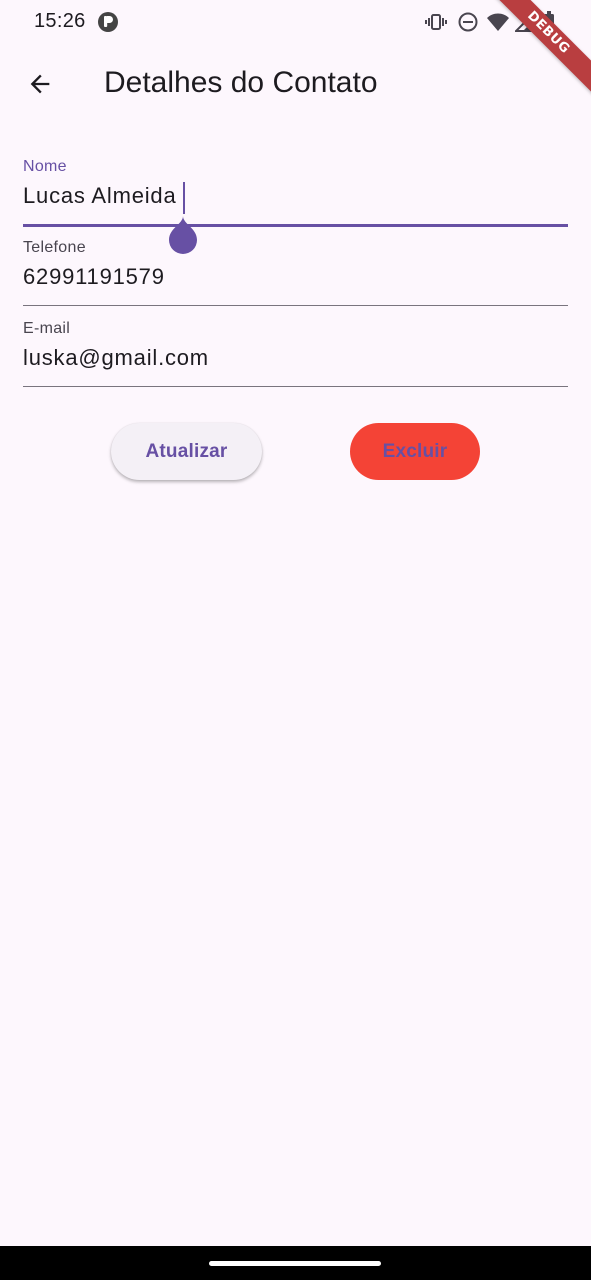  What do you see at coordinates (116, 358) in the screenshot?
I see `email-input: luska@gmail.com` at bounding box center [116, 358].